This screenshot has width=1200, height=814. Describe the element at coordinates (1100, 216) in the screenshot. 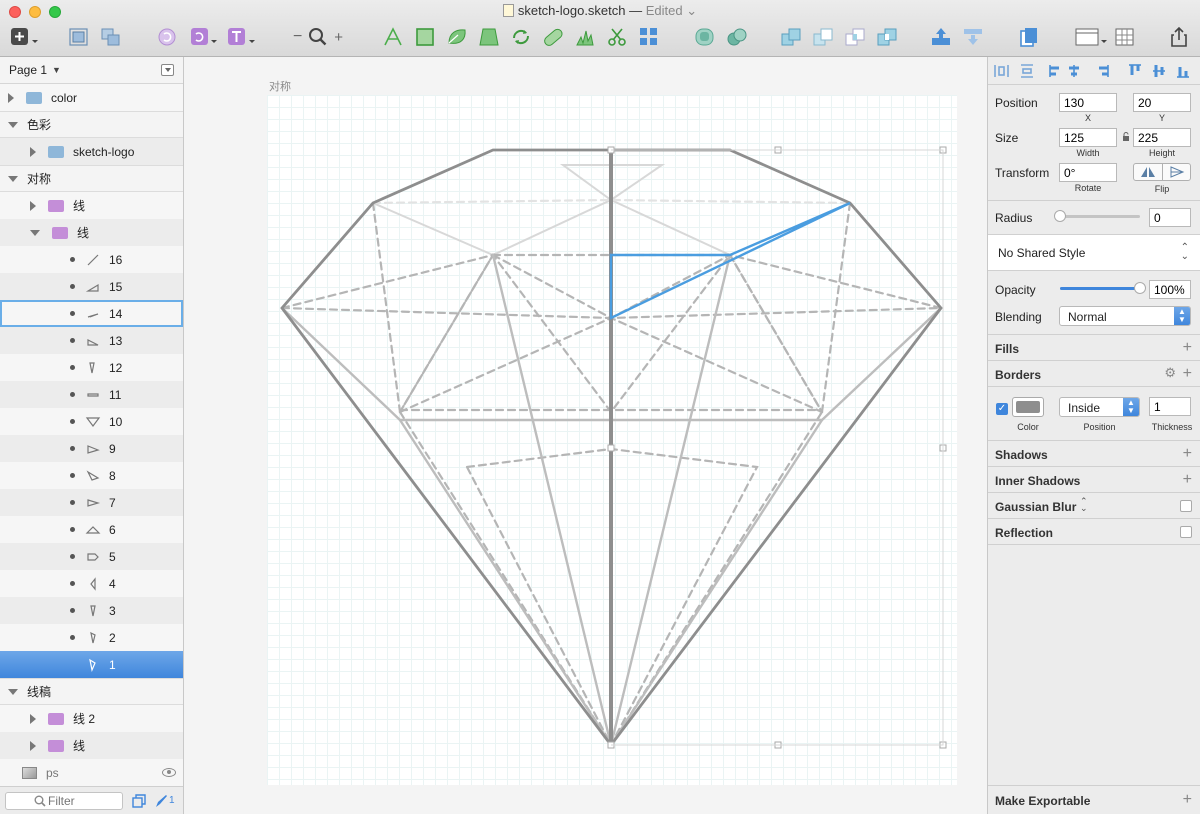

I see `radius-slider` at that location.